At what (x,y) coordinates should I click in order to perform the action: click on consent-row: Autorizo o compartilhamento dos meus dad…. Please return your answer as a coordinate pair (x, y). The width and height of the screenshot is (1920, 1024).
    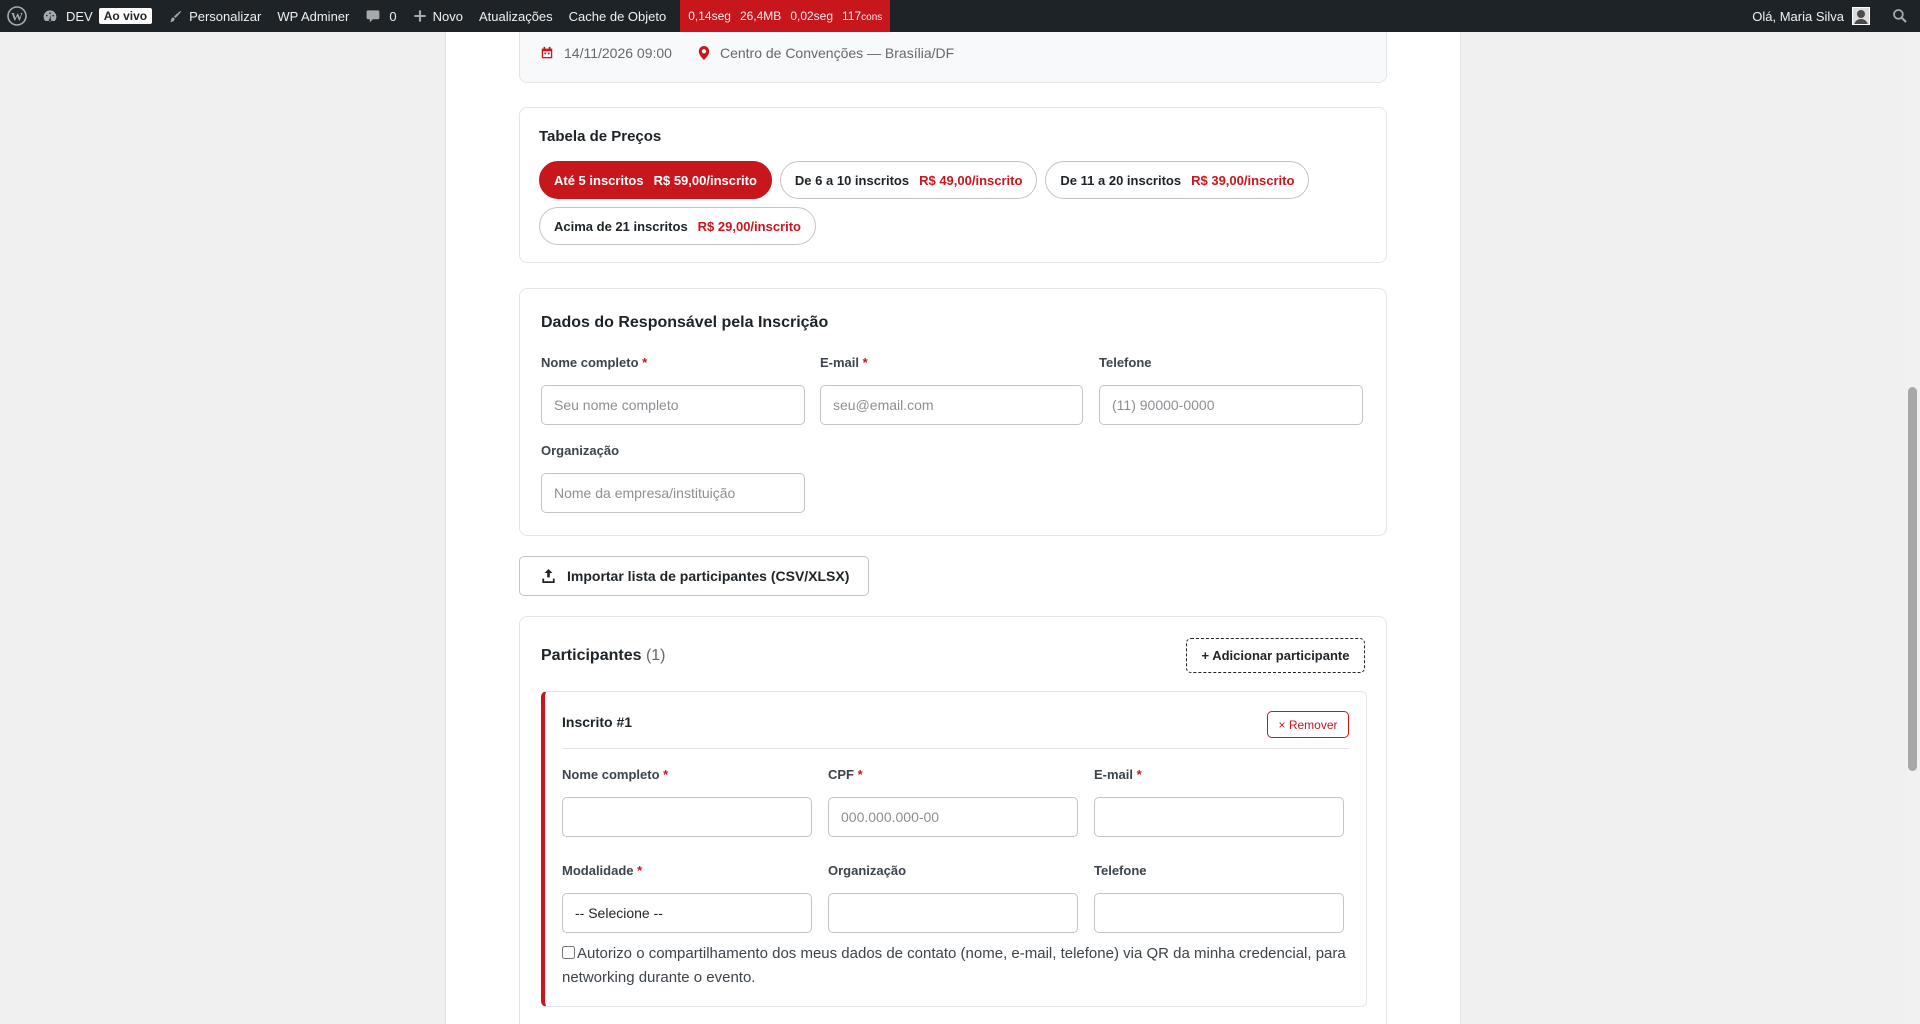
    Looking at the image, I should click on (957, 966).